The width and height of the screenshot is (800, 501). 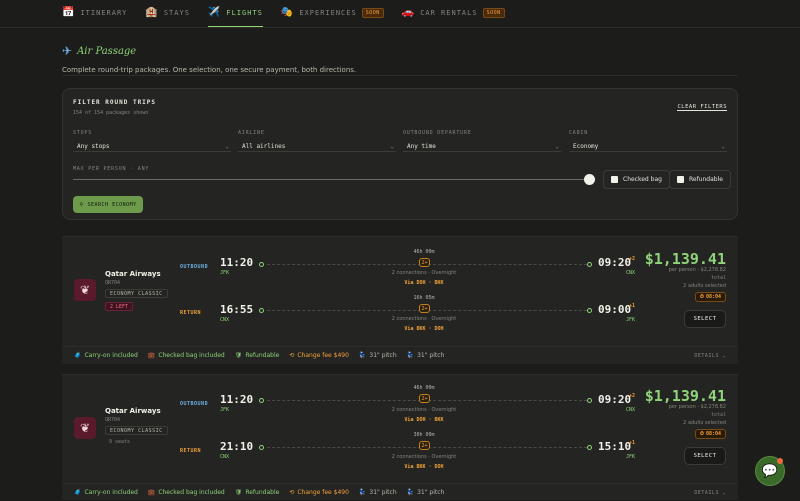 I want to click on amenity-label: Refundable, so click(x=262, y=492).